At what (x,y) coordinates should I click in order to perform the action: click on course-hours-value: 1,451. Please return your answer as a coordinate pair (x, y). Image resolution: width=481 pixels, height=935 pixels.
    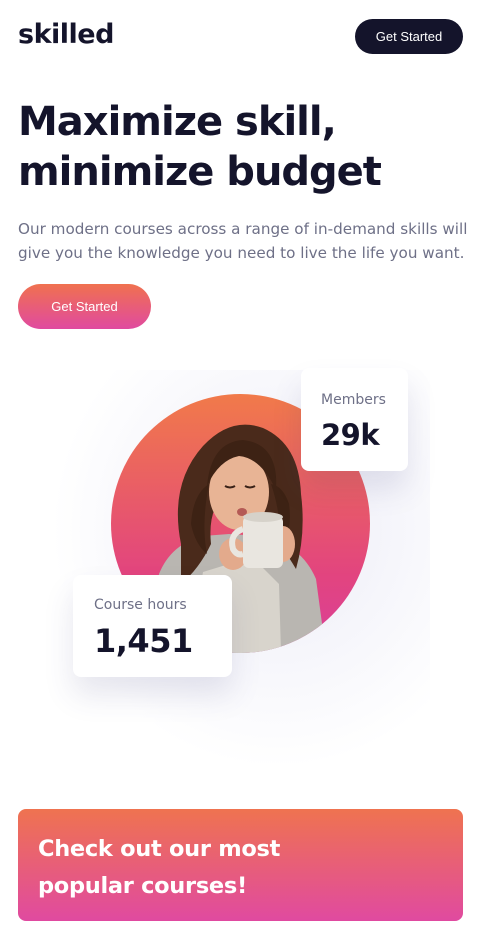
    Looking at the image, I should click on (143, 641).